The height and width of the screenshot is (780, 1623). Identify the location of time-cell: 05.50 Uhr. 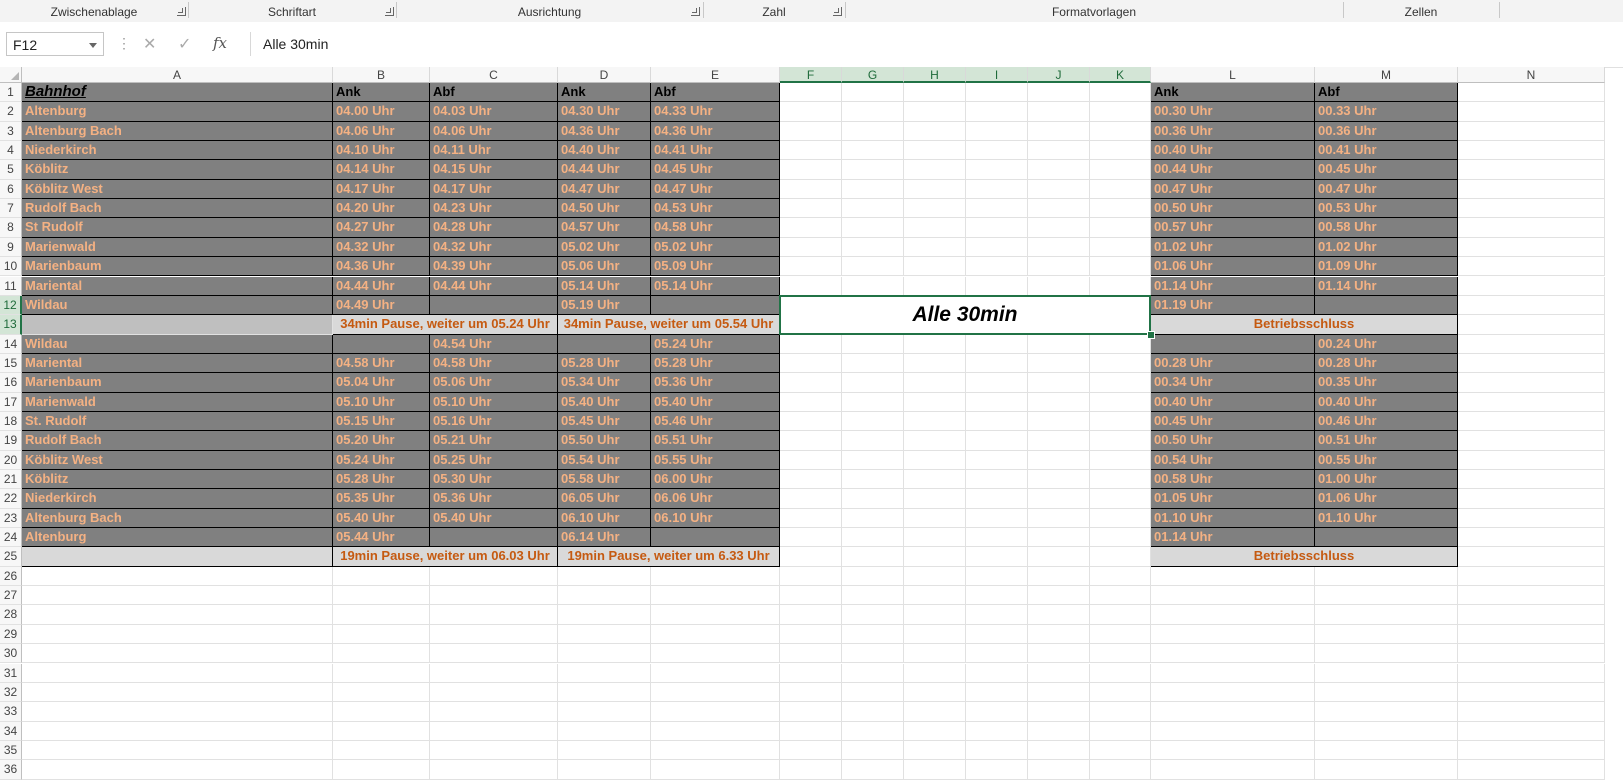
(604, 441).